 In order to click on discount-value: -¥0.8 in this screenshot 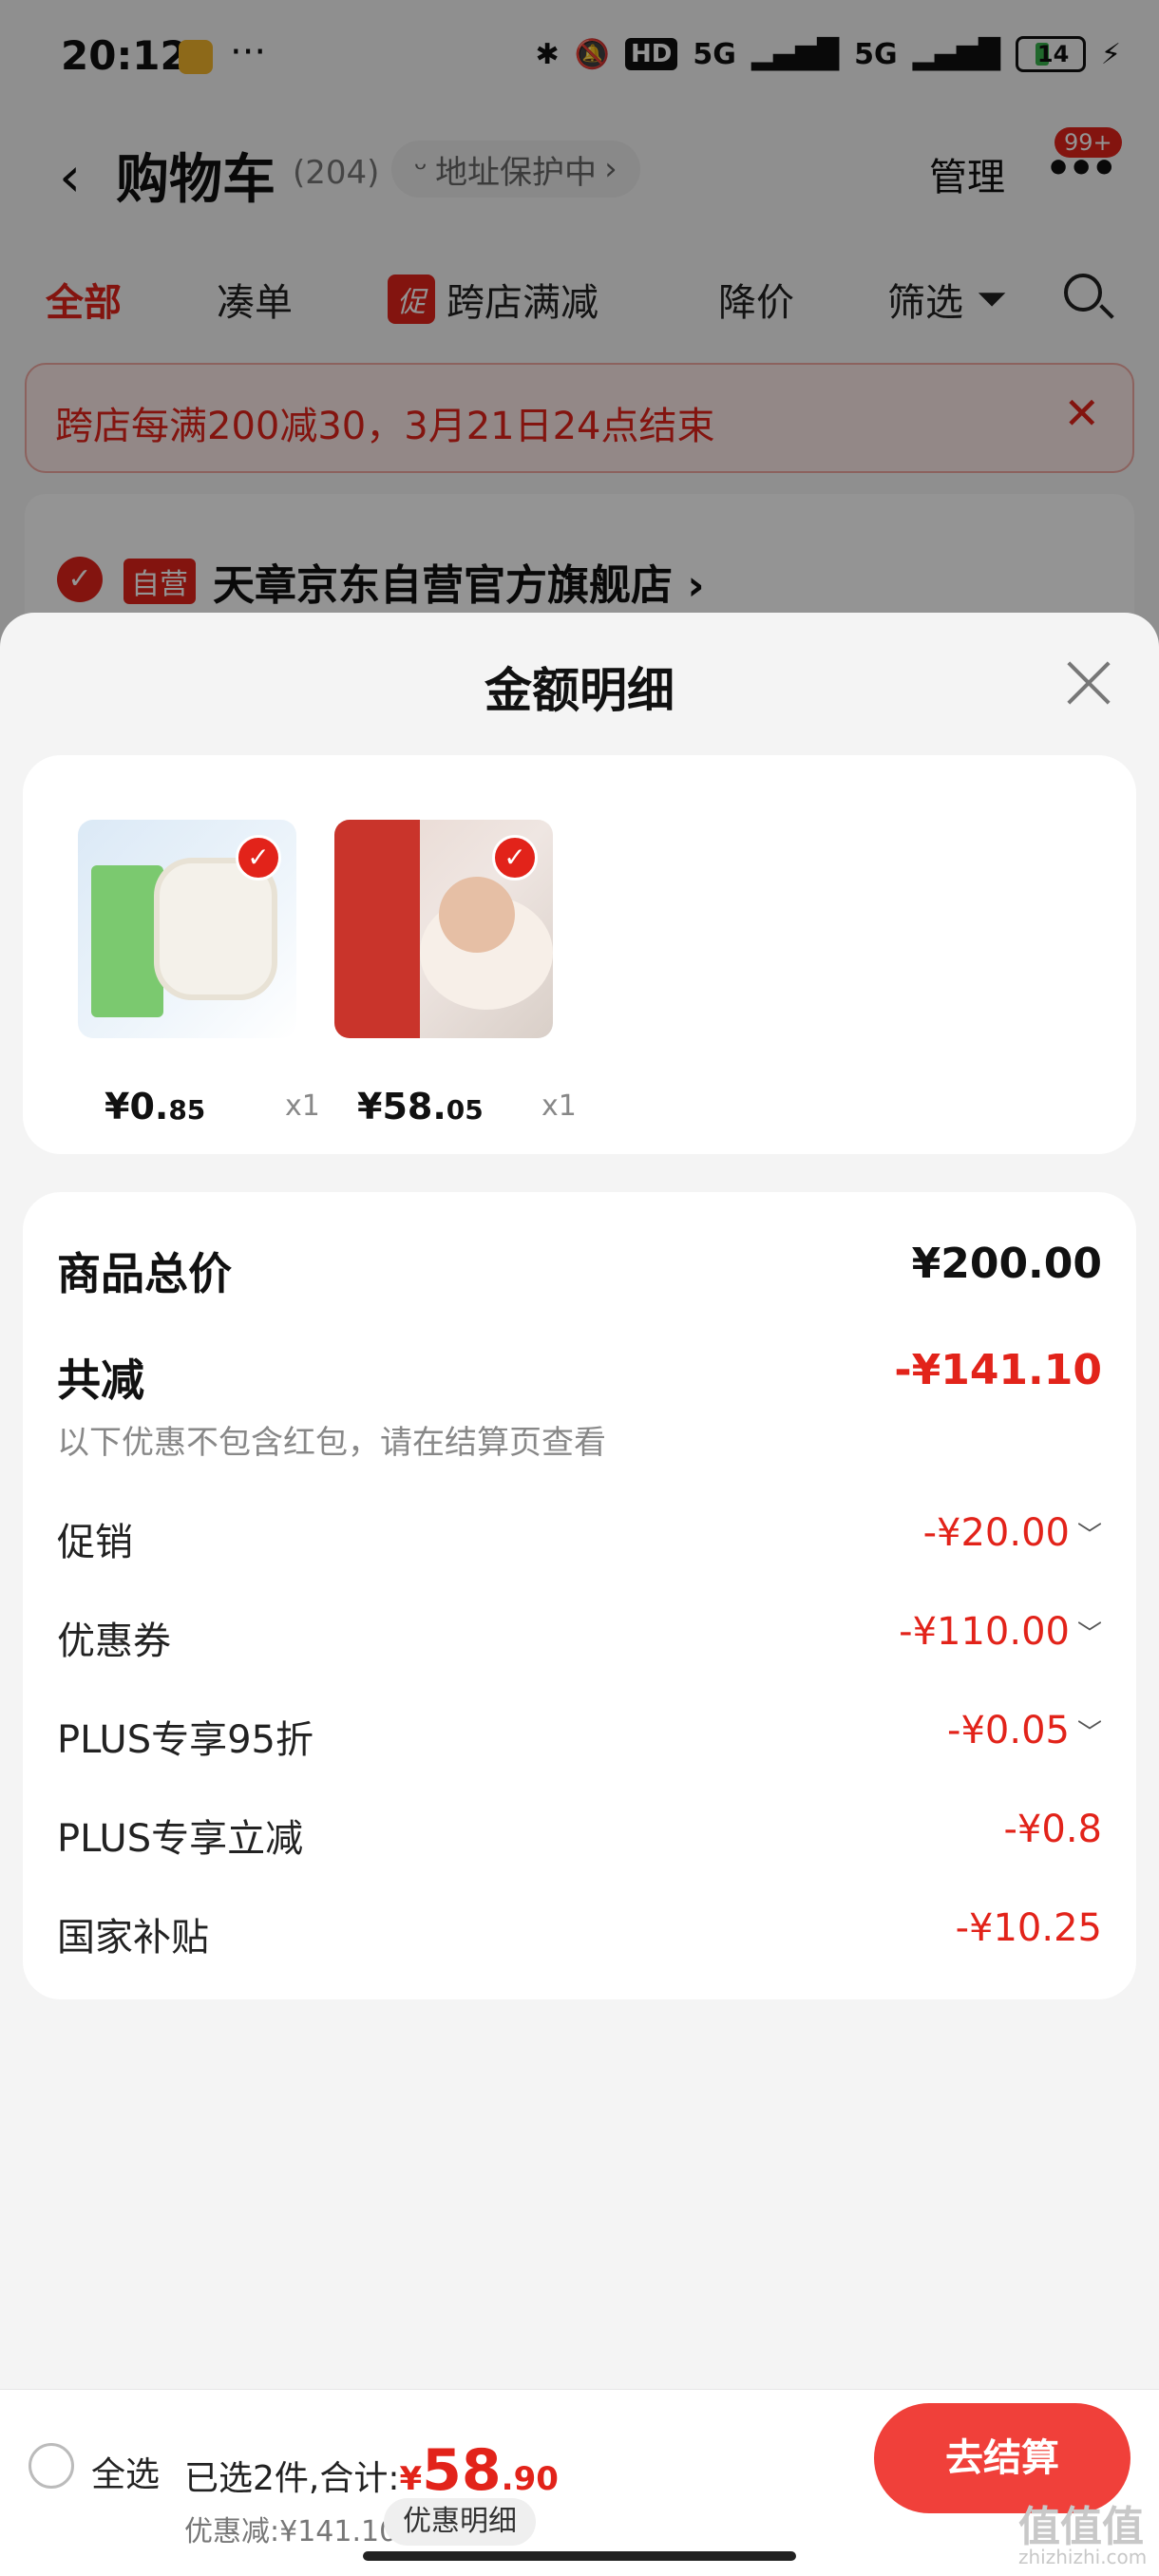, I will do `click(1053, 1829)`.